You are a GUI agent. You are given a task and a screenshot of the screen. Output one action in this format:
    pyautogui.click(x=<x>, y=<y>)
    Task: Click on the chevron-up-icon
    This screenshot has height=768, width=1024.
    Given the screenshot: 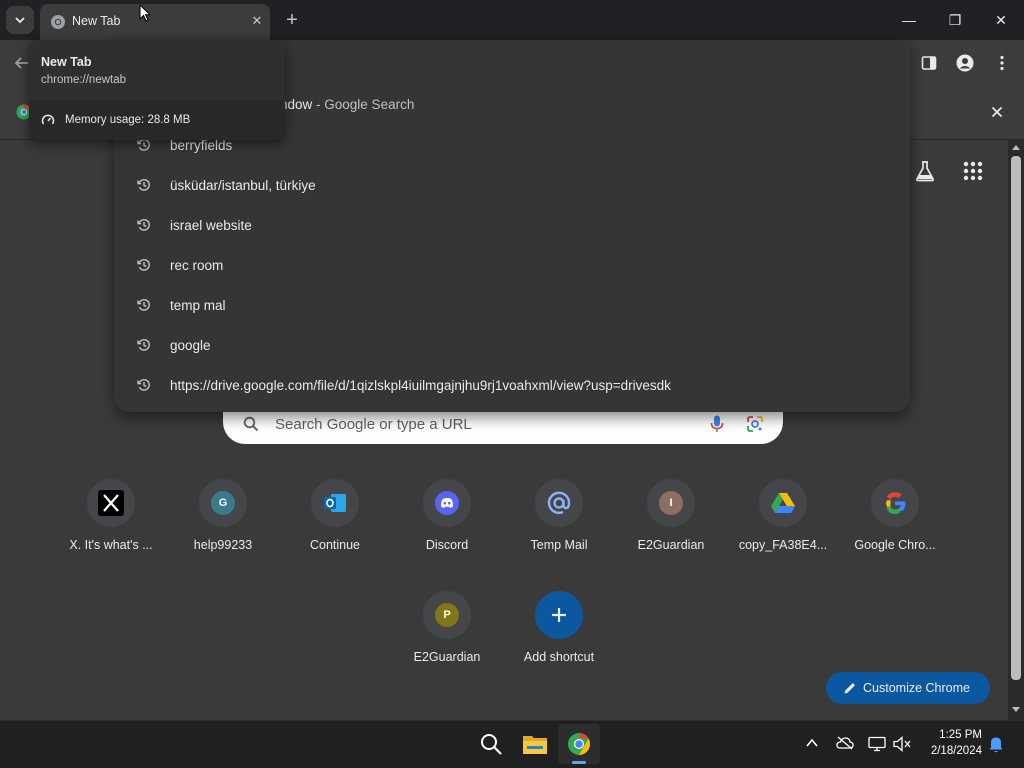 What is the action you would take?
    pyautogui.click(x=812, y=743)
    